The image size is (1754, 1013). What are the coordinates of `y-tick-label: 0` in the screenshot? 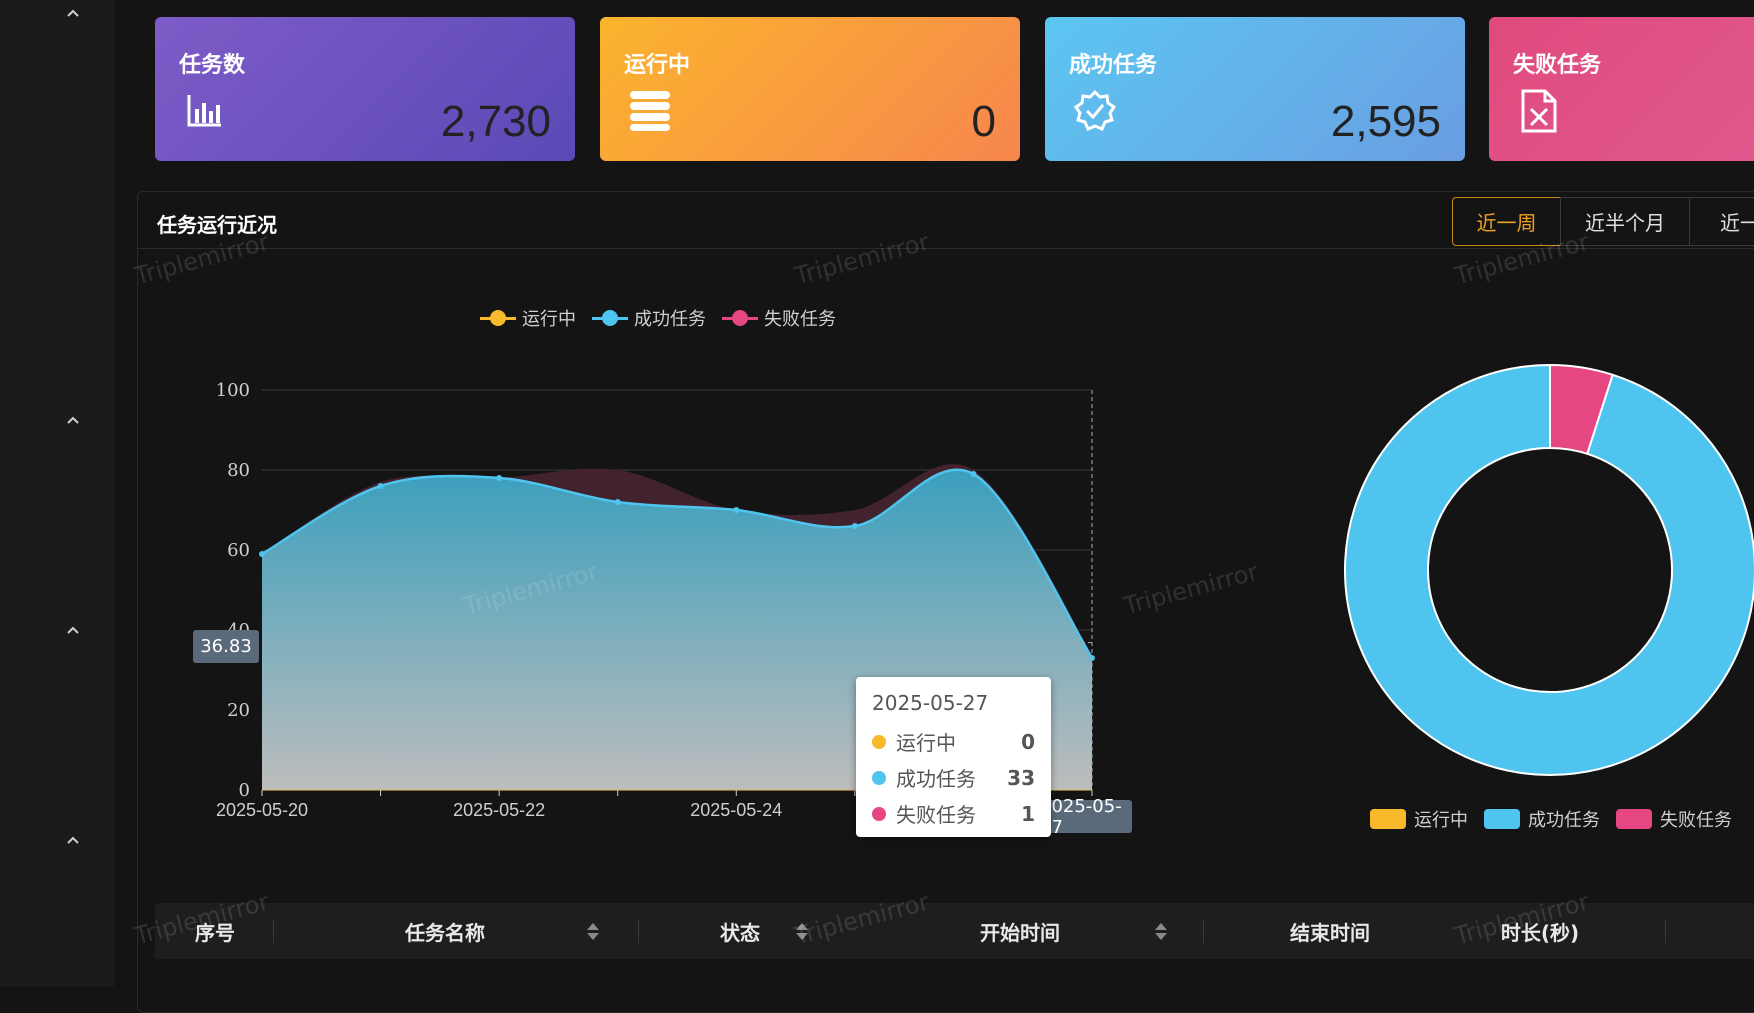 It's located at (244, 790).